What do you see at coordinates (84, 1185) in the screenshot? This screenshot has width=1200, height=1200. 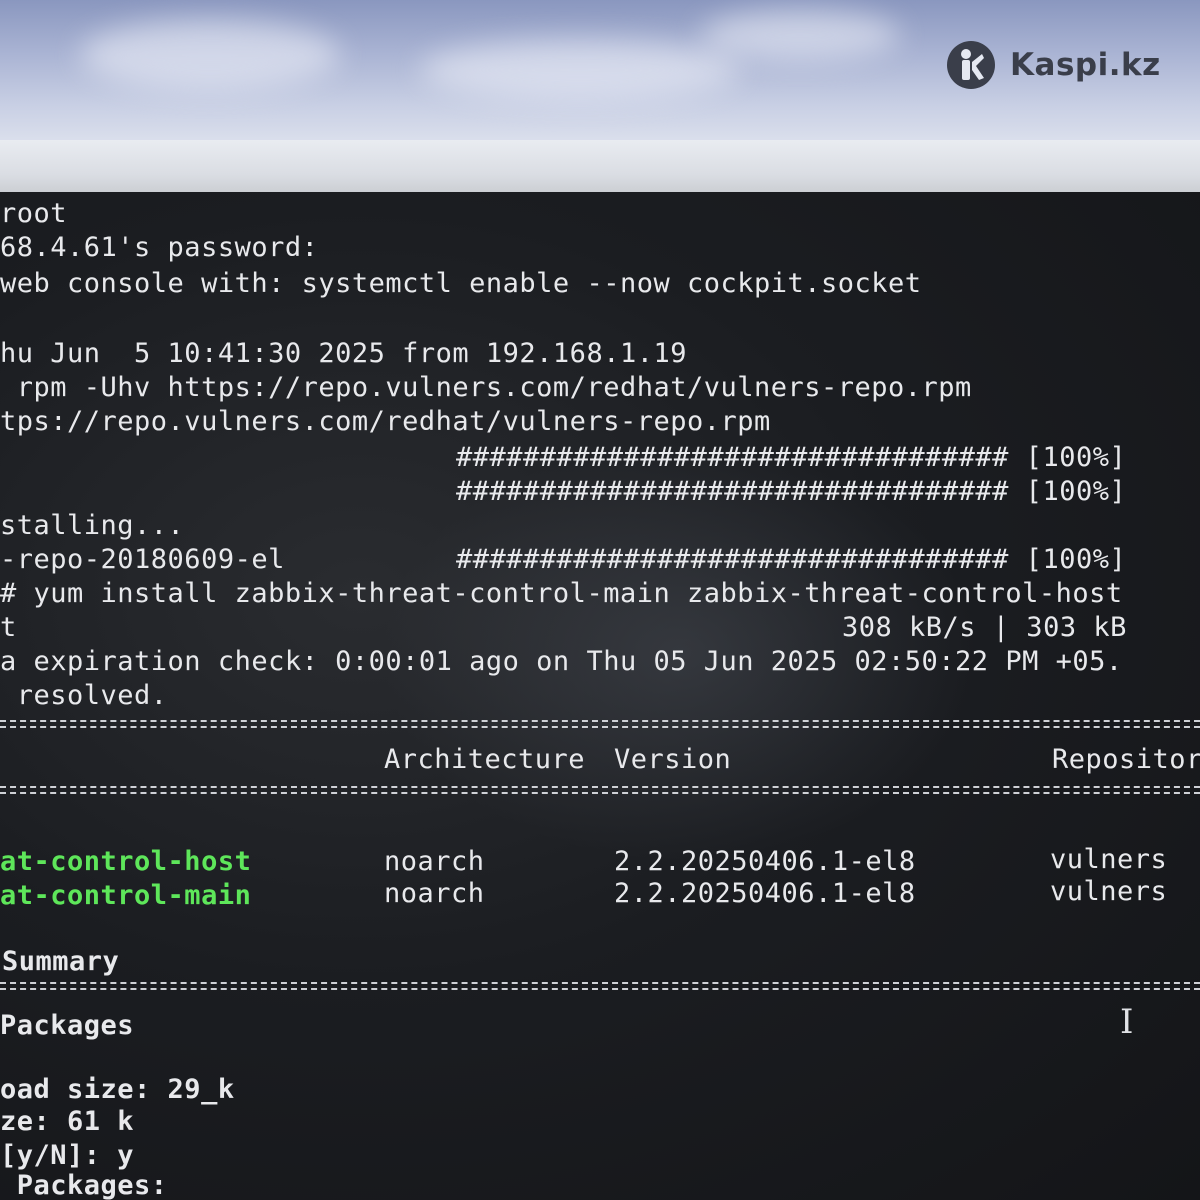 I see `summary-footer: Packages:` at bounding box center [84, 1185].